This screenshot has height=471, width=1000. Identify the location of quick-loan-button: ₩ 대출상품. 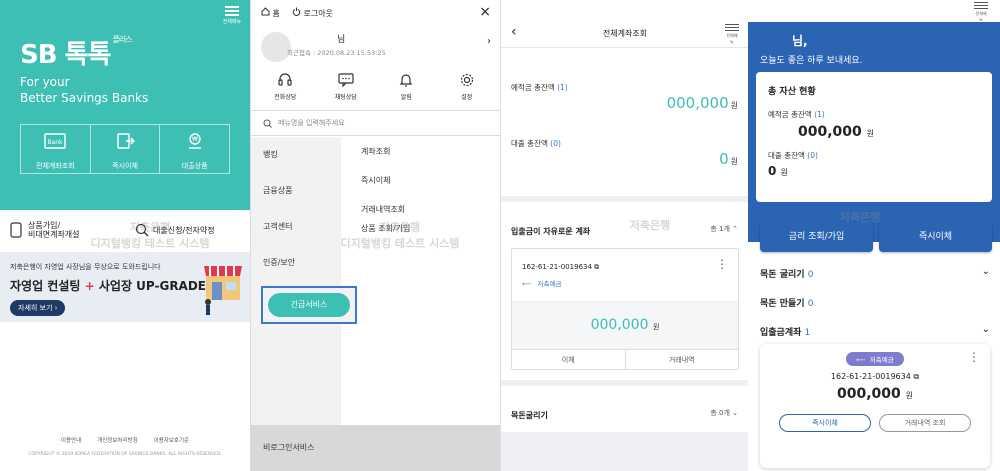
(194, 149).